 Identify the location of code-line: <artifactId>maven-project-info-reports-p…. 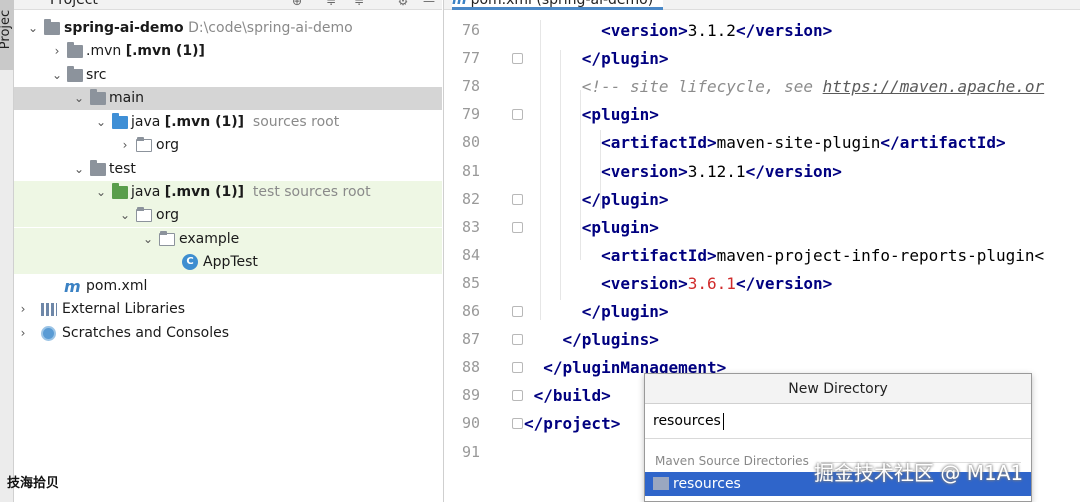
(784, 255).